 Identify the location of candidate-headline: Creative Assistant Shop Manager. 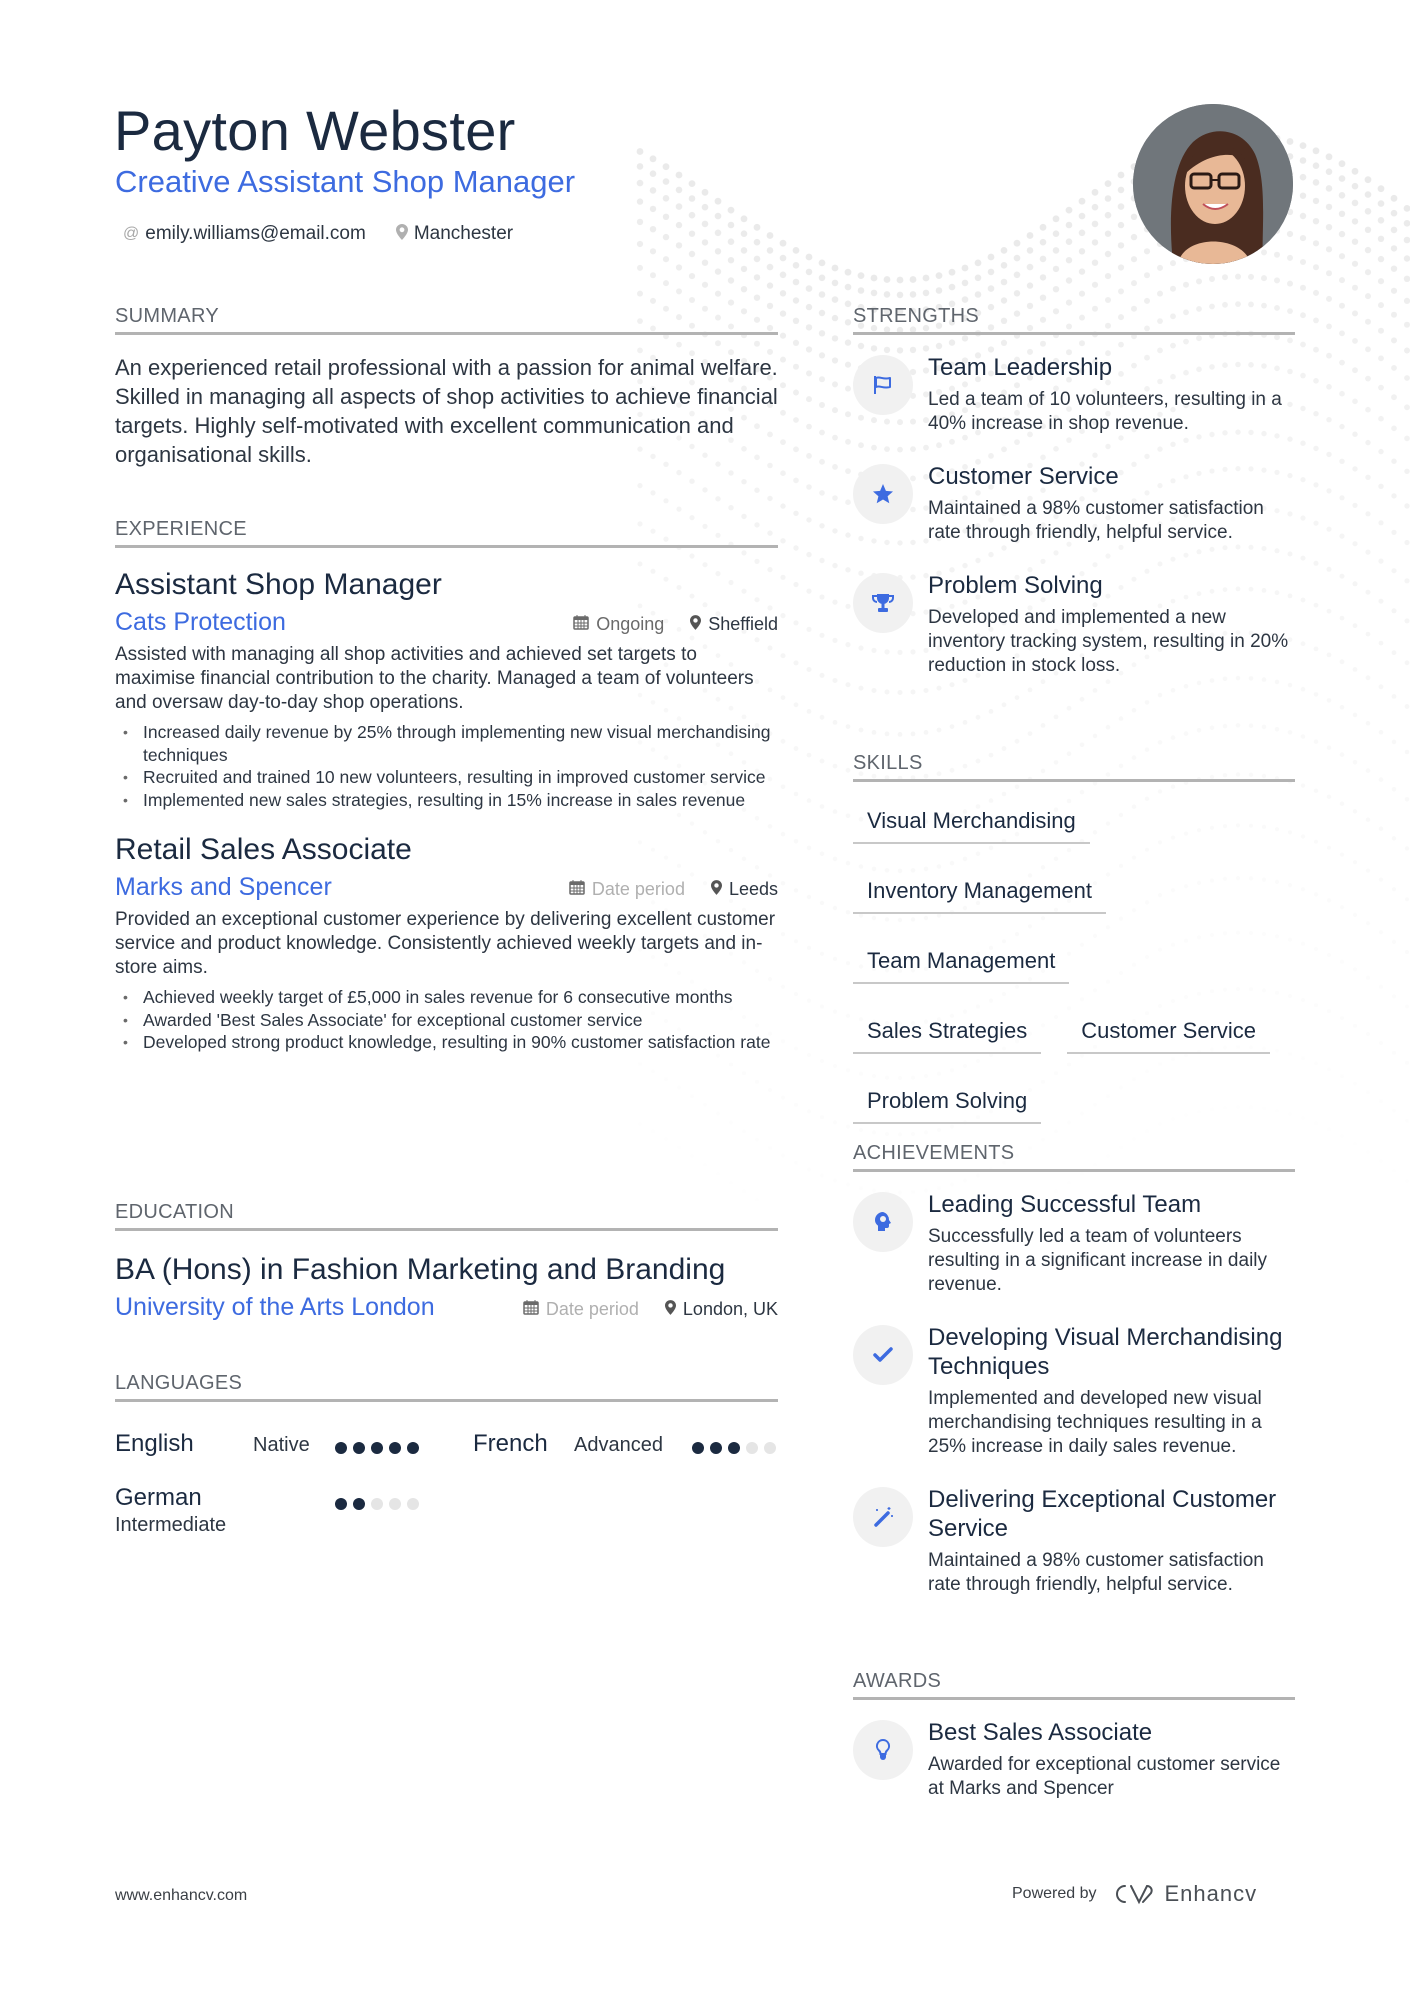
(345, 181).